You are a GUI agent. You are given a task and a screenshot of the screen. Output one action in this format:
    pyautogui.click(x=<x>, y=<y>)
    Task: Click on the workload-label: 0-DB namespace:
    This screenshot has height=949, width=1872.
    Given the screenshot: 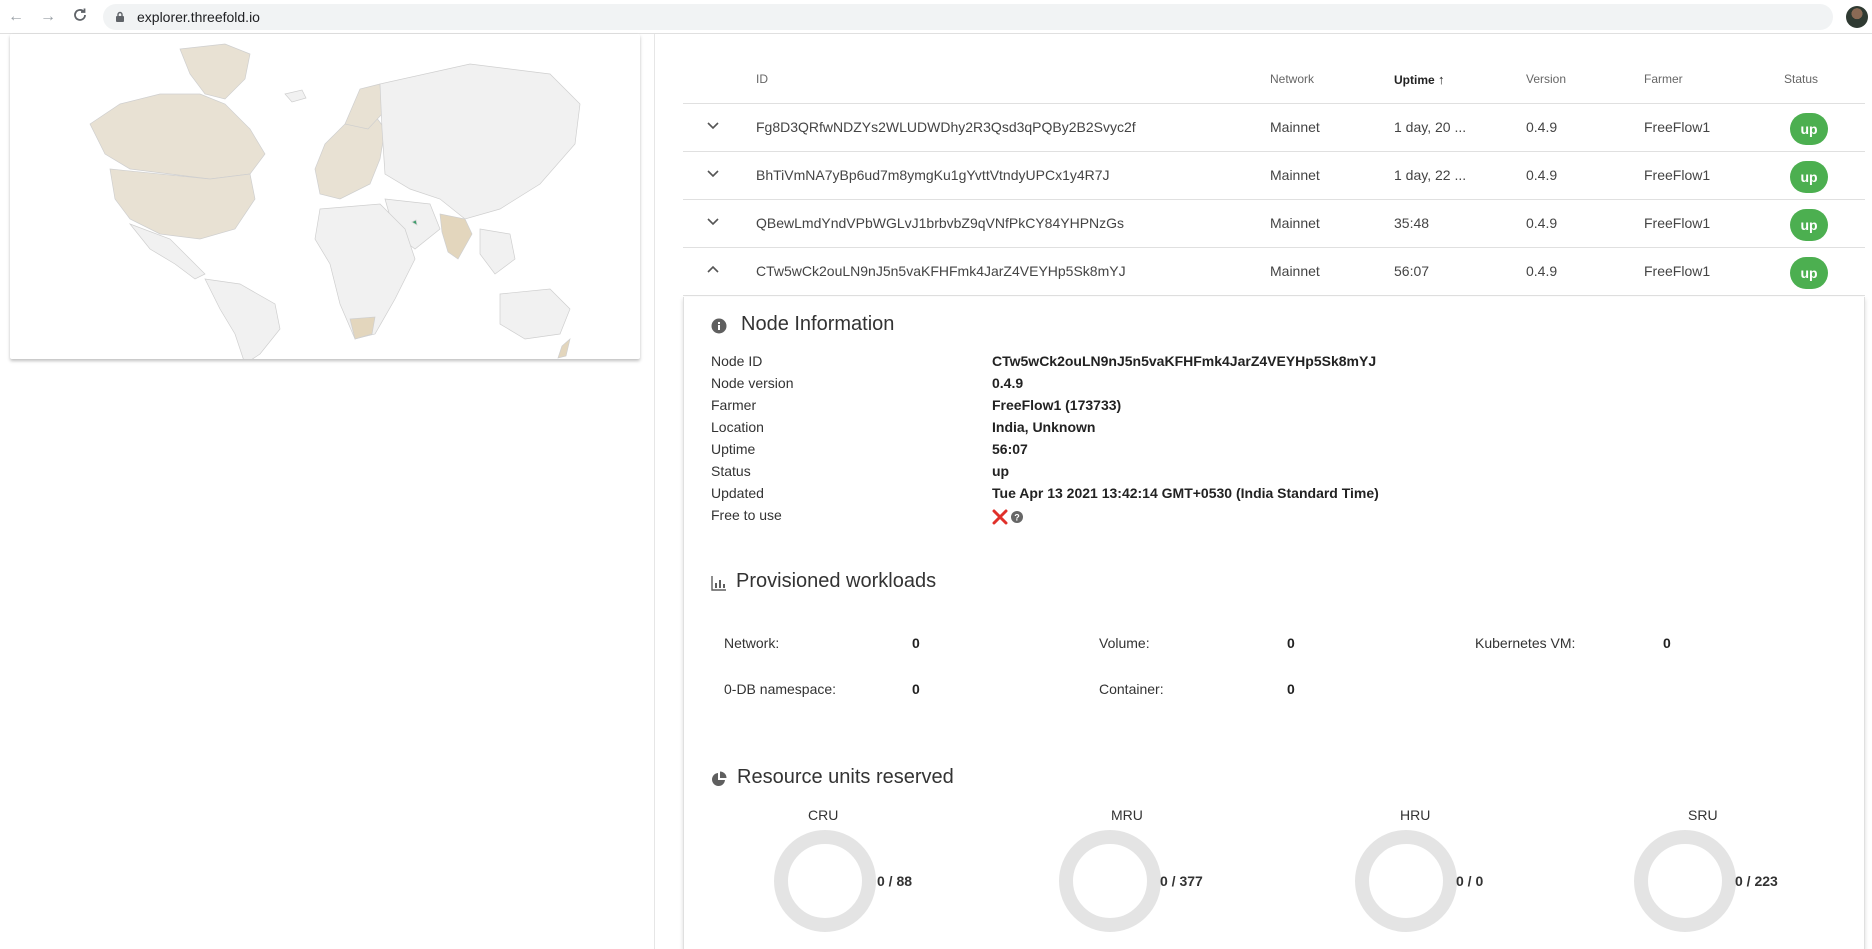 What is the action you would take?
    pyautogui.click(x=780, y=689)
    